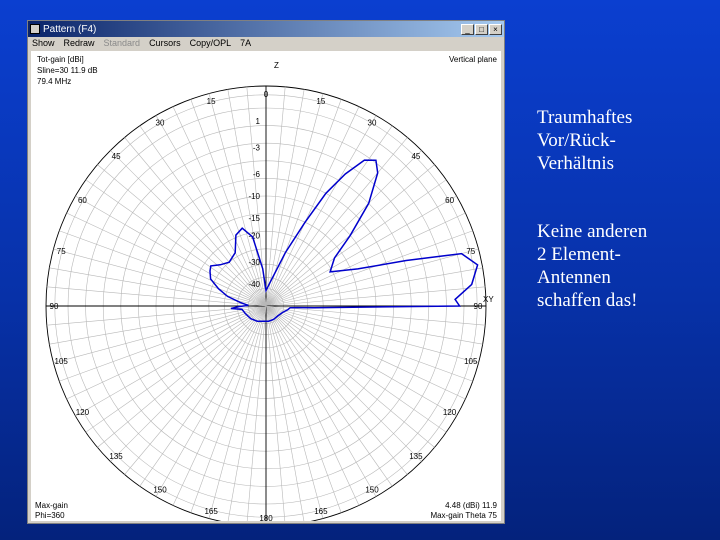 This screenshot has width=720, height=540. Describe the element at coordinates (245, 43) in the screenshot. I see `menu-7a: 7A` at that location.